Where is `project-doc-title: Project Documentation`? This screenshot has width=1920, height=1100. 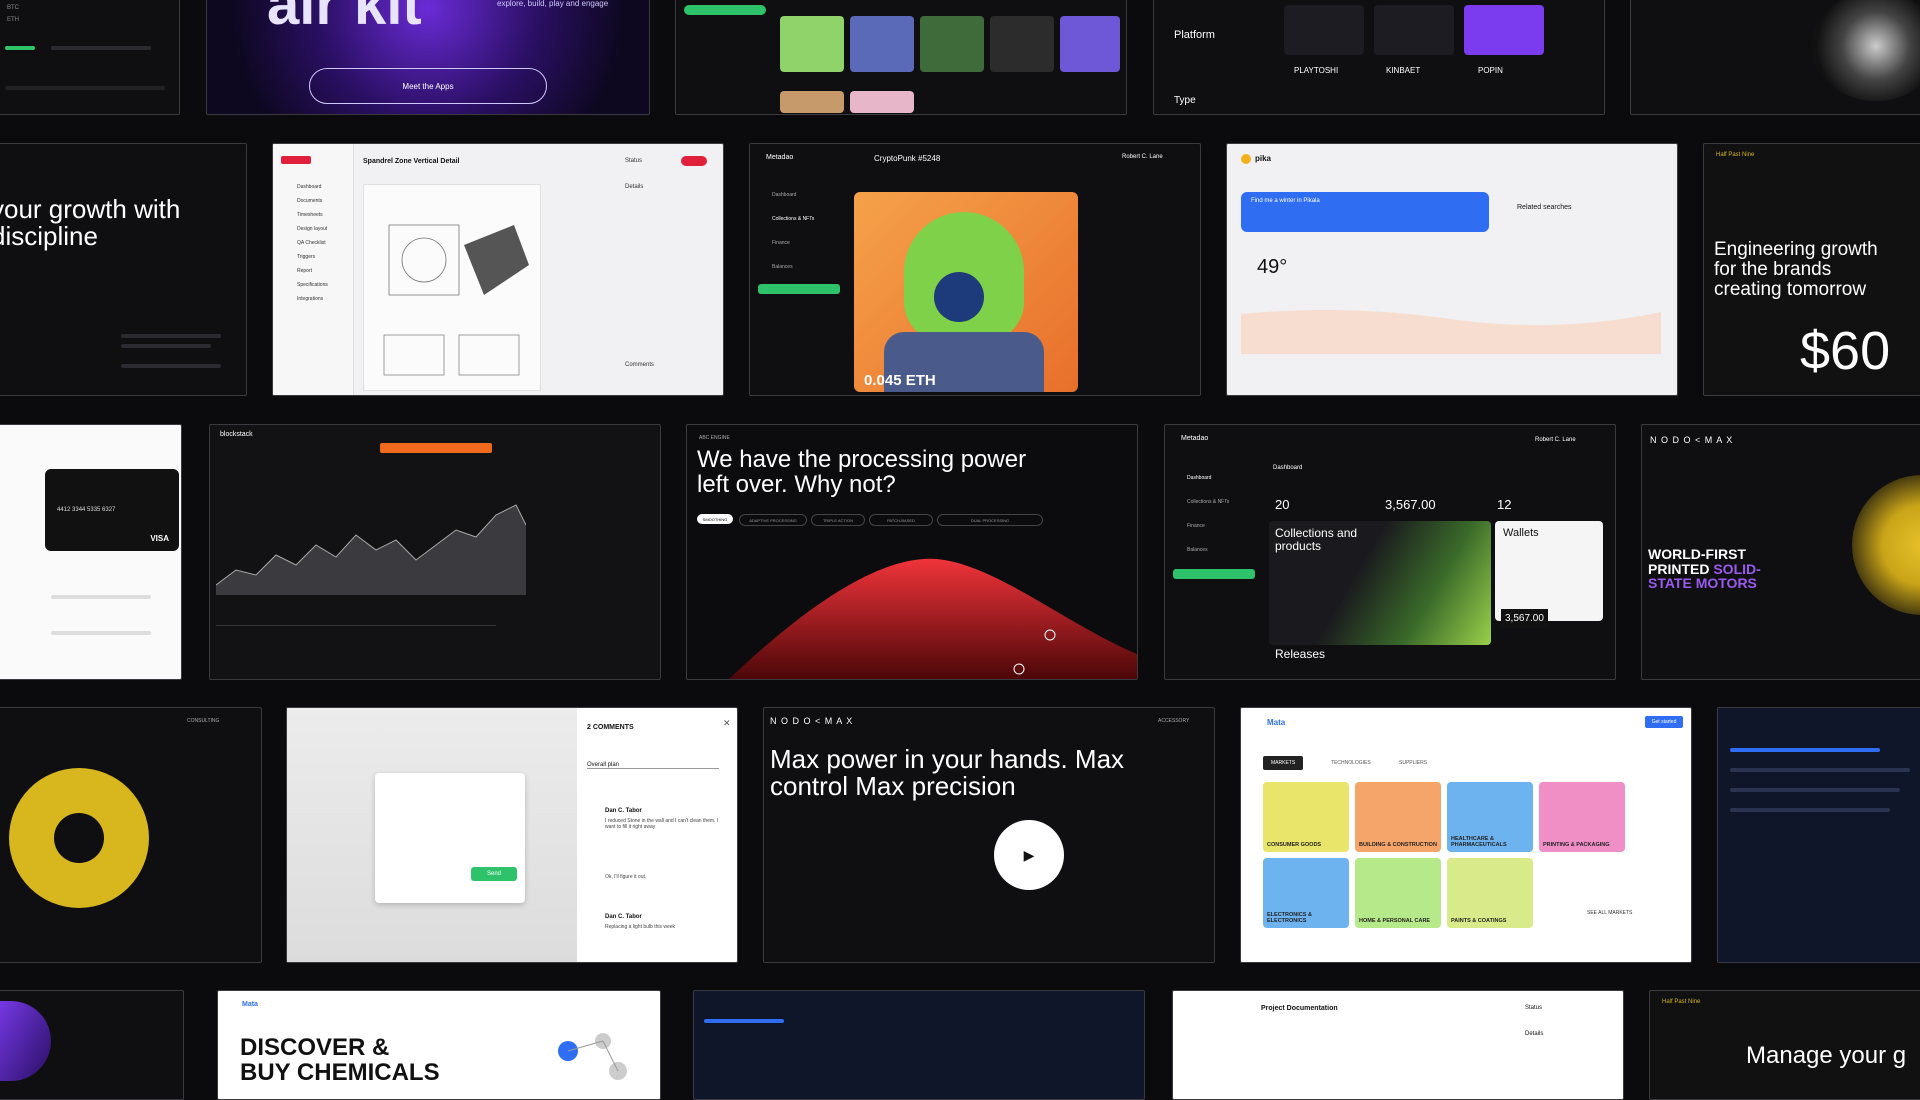
project-doc-title: Project Documentation is located at coordinates (1299, 1008).